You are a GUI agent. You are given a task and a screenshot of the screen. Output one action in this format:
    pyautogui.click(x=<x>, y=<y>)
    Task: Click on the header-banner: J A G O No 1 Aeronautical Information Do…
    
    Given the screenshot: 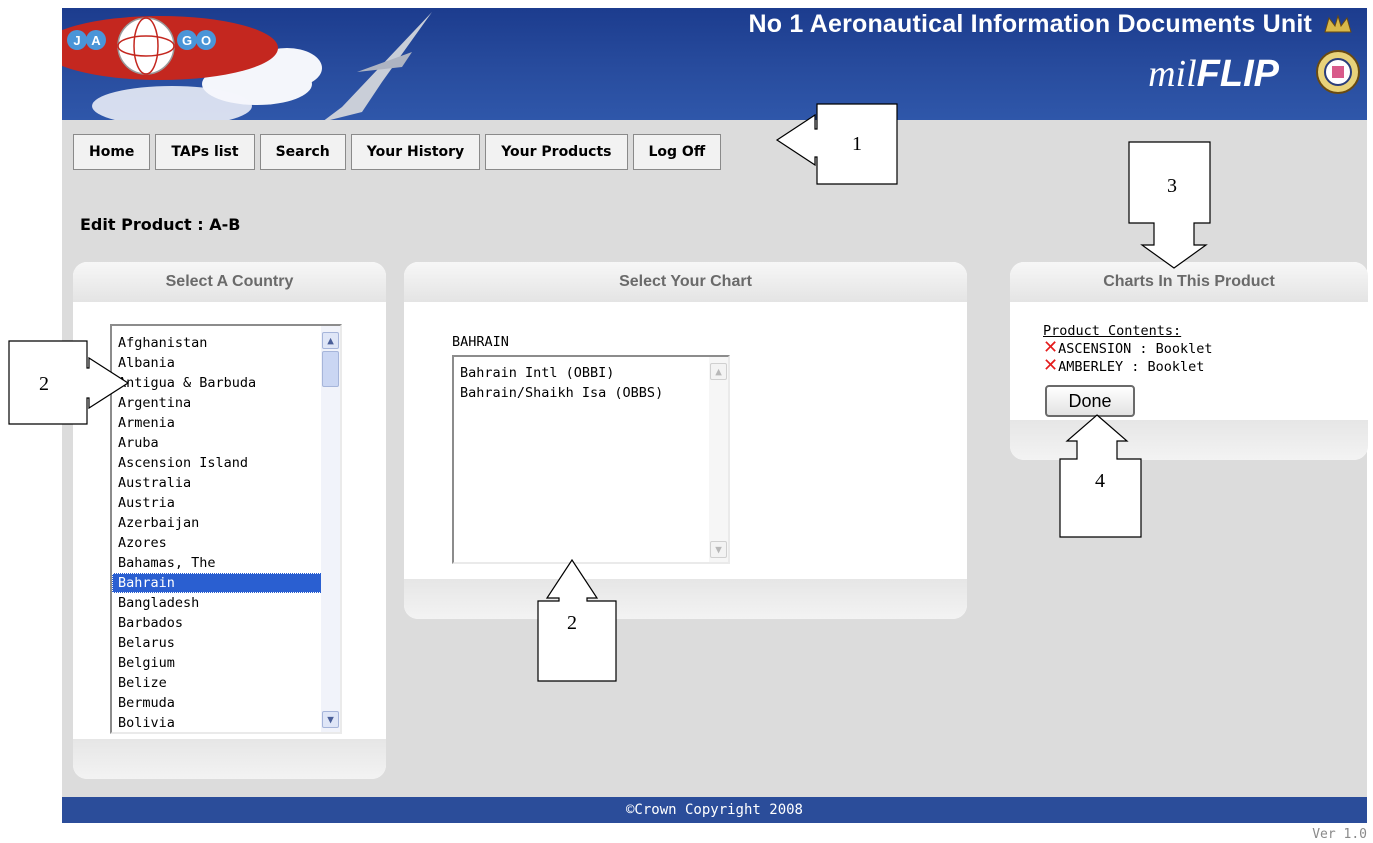 What is the action you would take?
    pyautogui.click(x=714, y=64)
    